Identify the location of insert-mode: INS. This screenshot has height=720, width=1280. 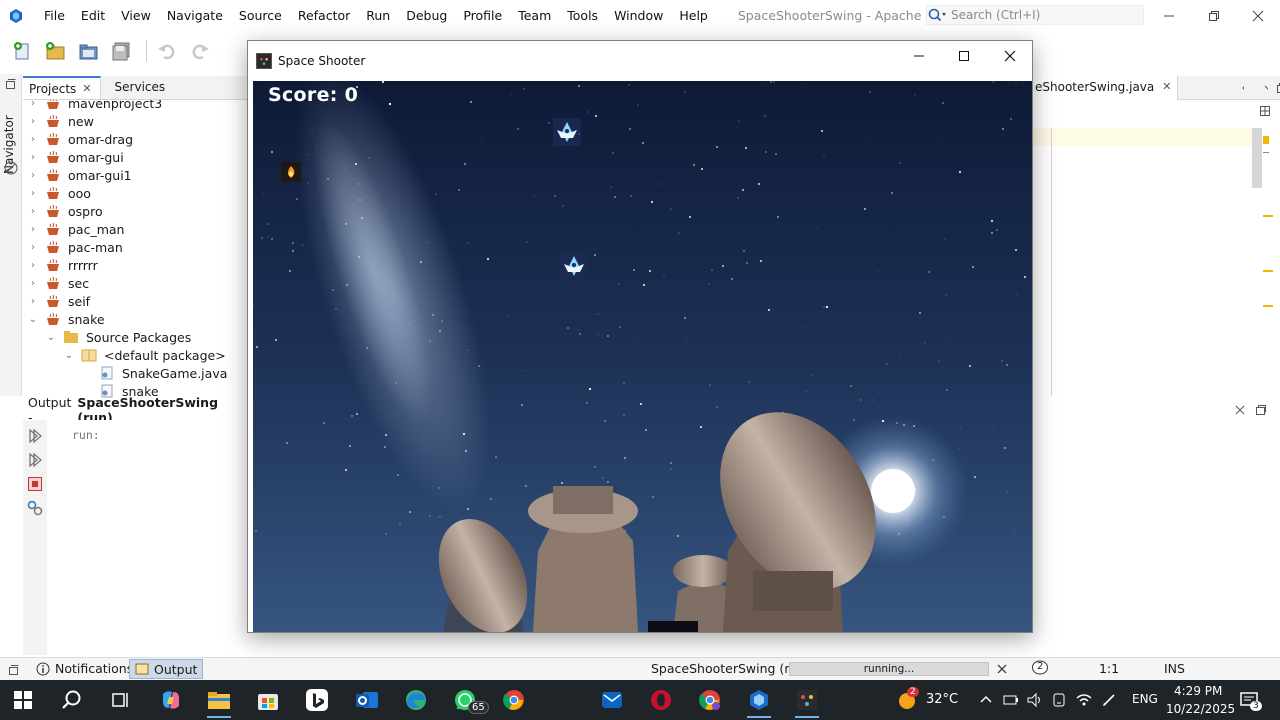
(1174, 668).